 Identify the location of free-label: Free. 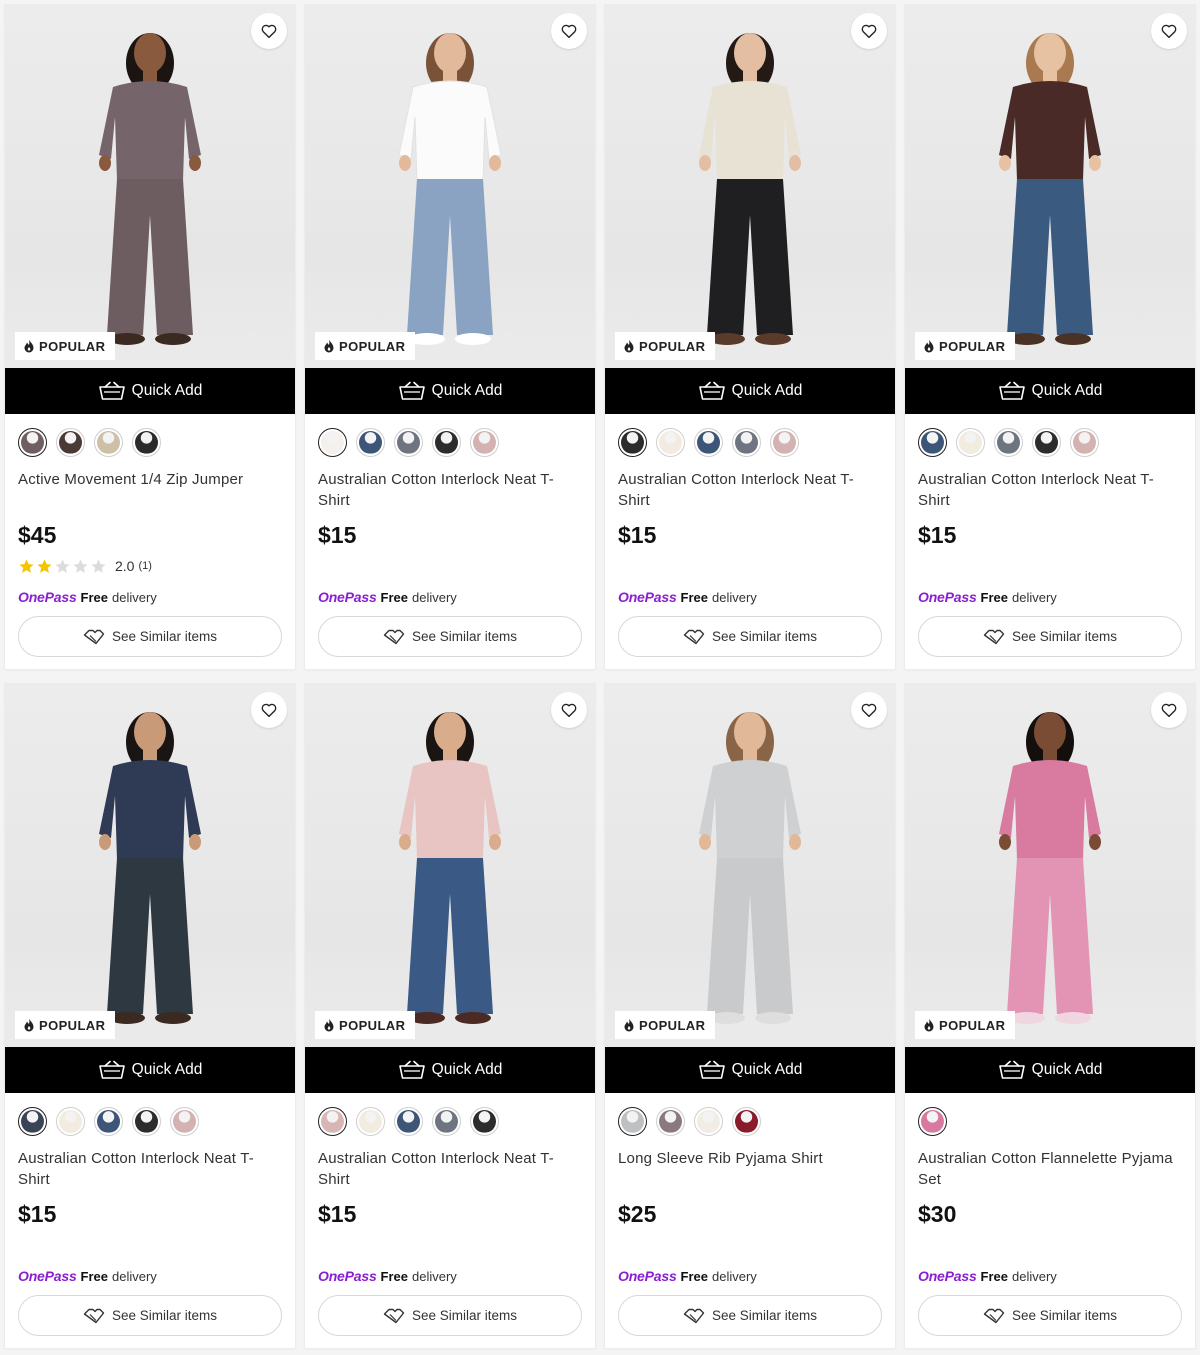
(94, 1276).